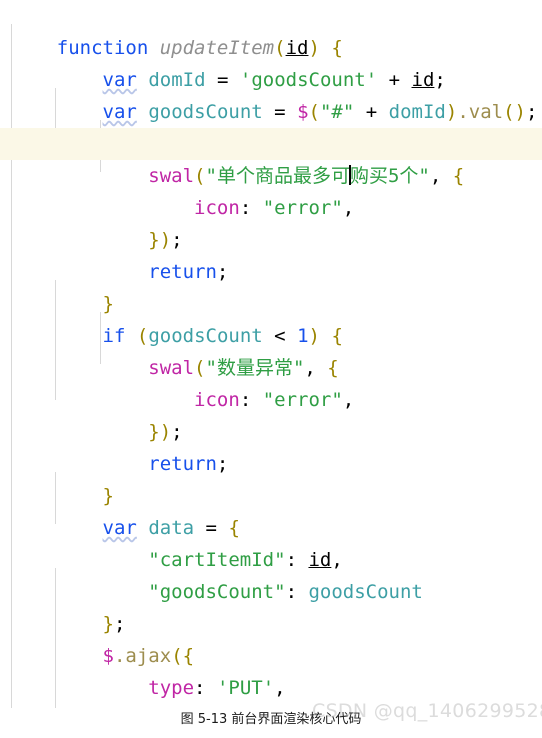  I want to click on code-line: "cartItemId": id,, so click(271, 541).